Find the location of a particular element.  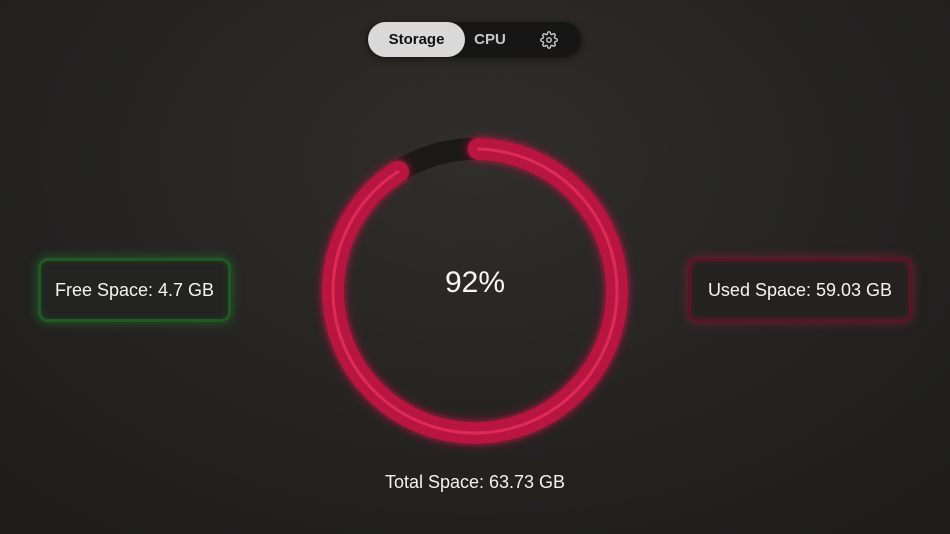

gear-icon is located at coordinates (549, 39).